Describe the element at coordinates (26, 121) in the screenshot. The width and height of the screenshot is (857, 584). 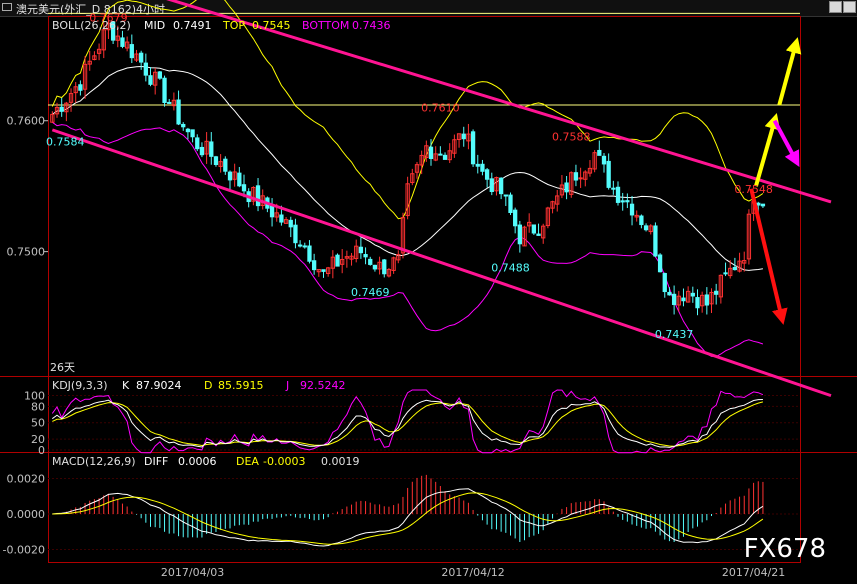
I see `y-tick-label: 0.7600` at that location.